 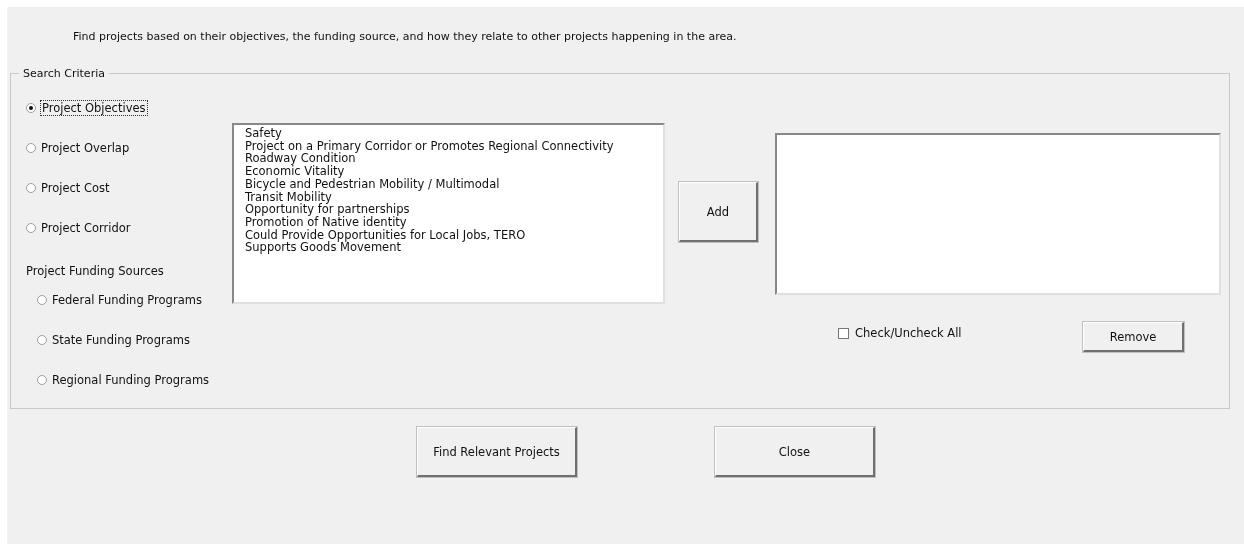 I want to click on radio-option: Project Overlap, so click(x=129, y=148).